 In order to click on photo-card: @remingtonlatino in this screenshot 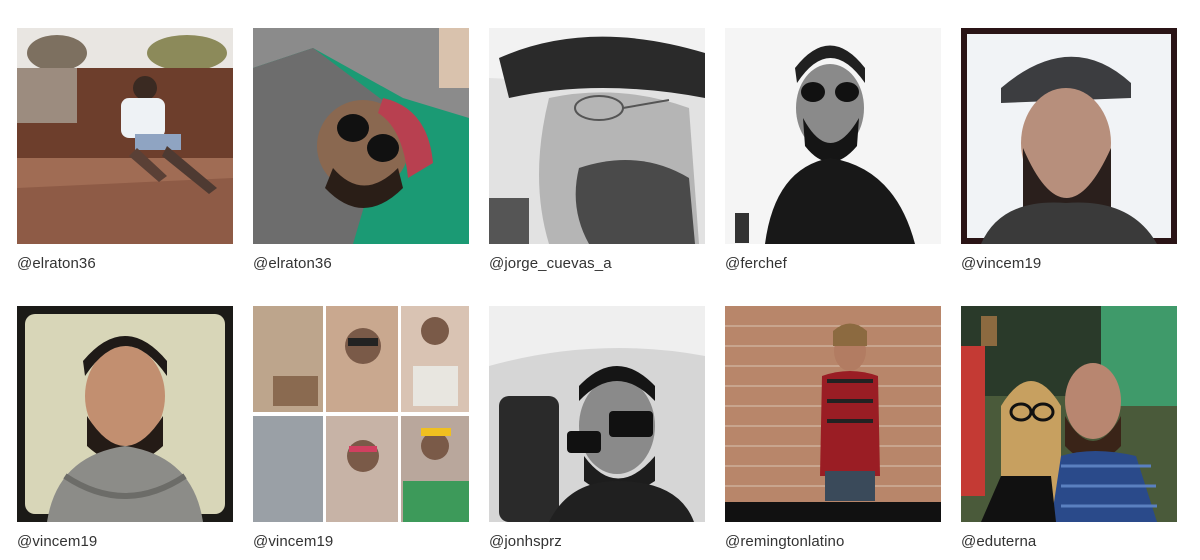, I will do `click(833, 428)`.